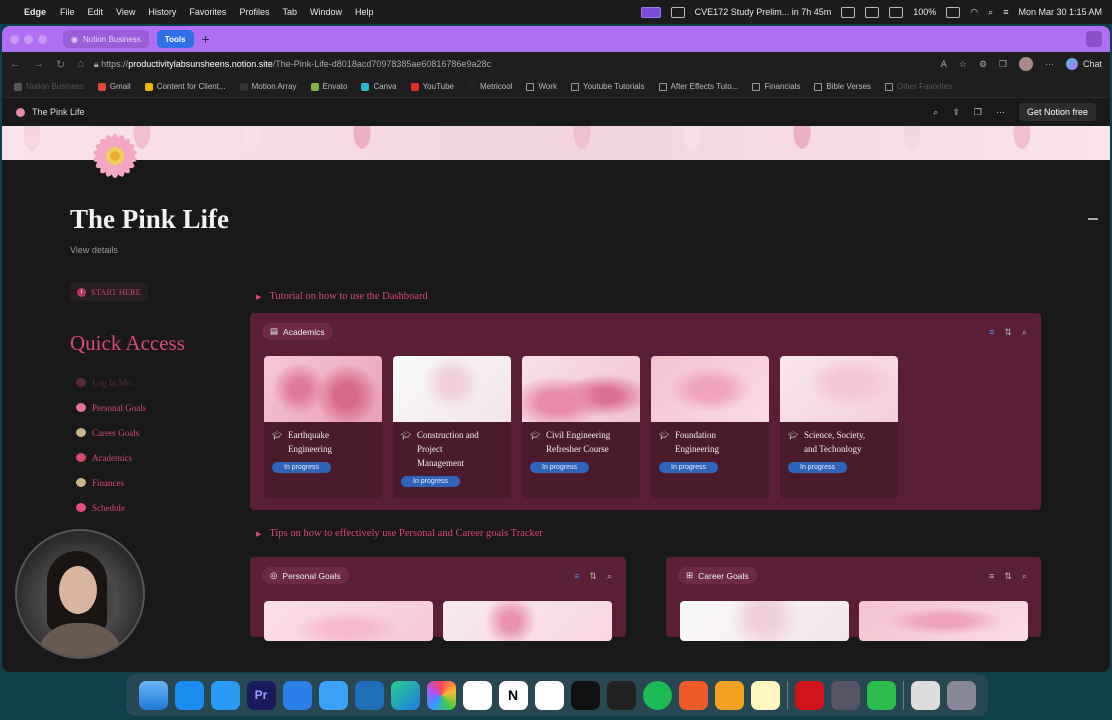  Describe the element at coordinates (15, 64) in the screenshot. I see `back-arrow-icon: ←` at that location.